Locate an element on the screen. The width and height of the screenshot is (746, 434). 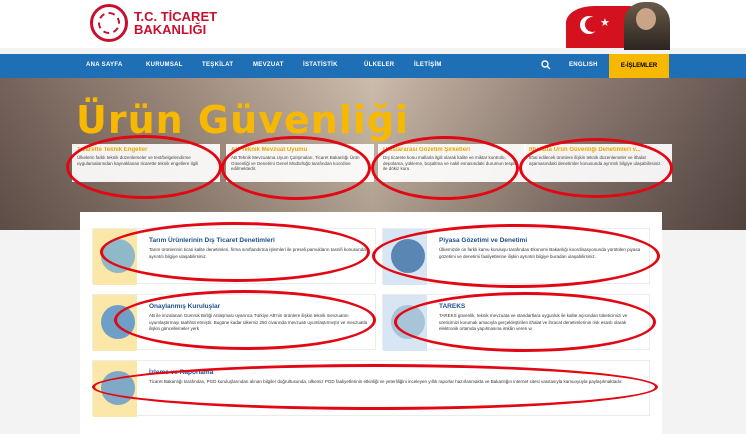
tareks-thumbnail is located at coordinates (405, 323).